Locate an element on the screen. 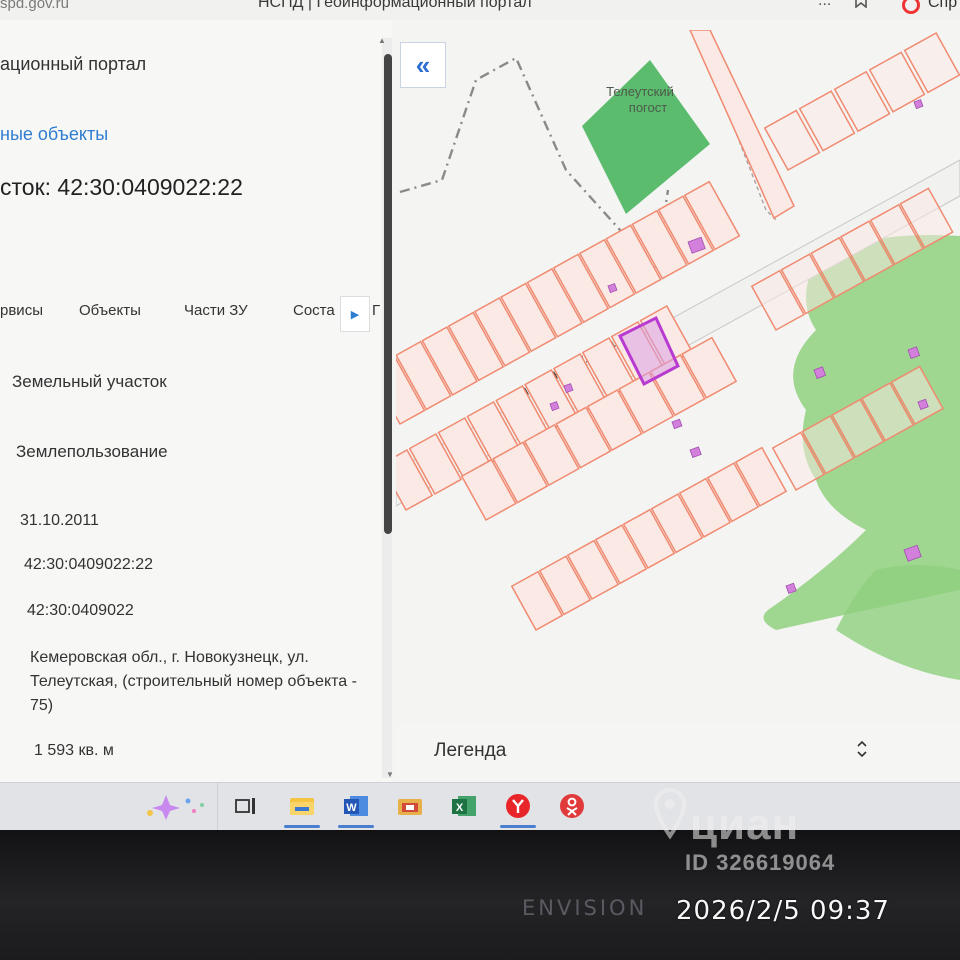 Image resolution: width=960 pixels, height=960 pixels. portal-heading: ационный портал is located at coordinates (73, 64).